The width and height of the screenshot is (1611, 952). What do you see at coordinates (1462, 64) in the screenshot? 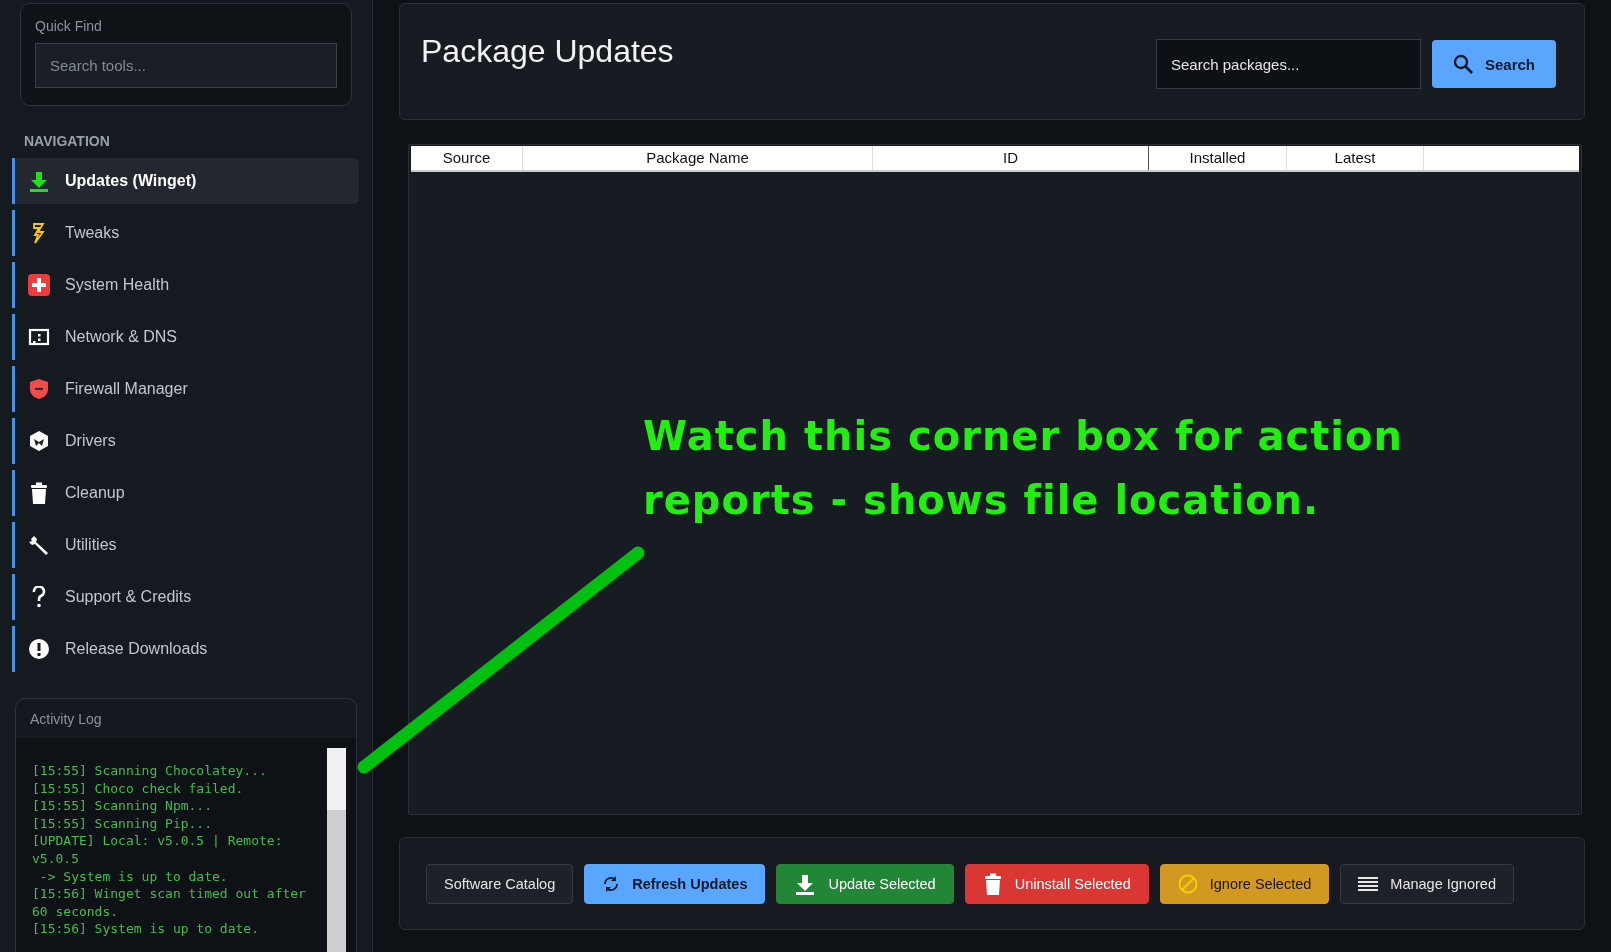
I see `search-icon` at bounding box center [1462, 64].